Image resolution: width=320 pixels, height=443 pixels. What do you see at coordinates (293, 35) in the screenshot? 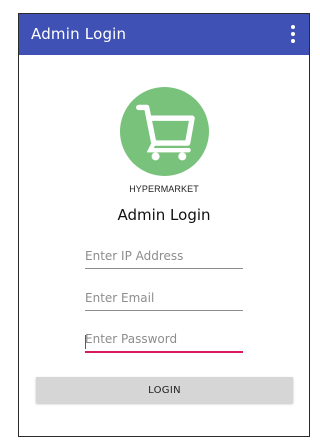
I see `more-vert-icon` at bounding box center [293, 35].